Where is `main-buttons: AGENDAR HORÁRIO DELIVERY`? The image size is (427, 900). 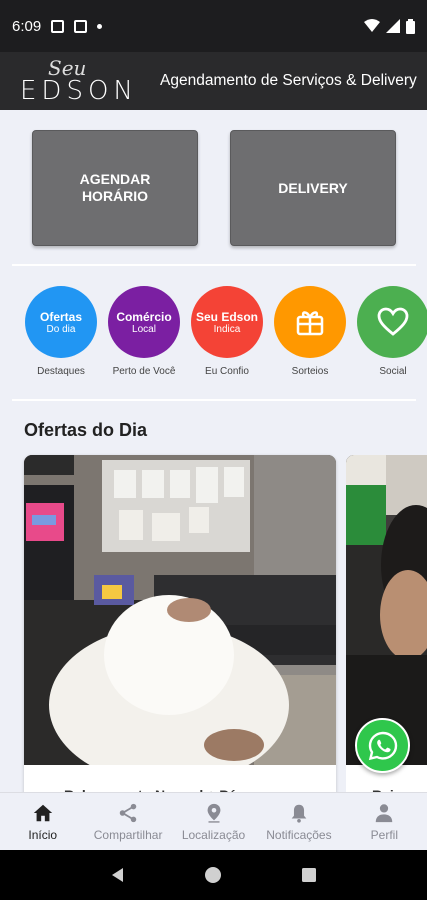 main-buttons: AGENDAR HORÁRIO DELIVERY is located at coordinates (214, 188).